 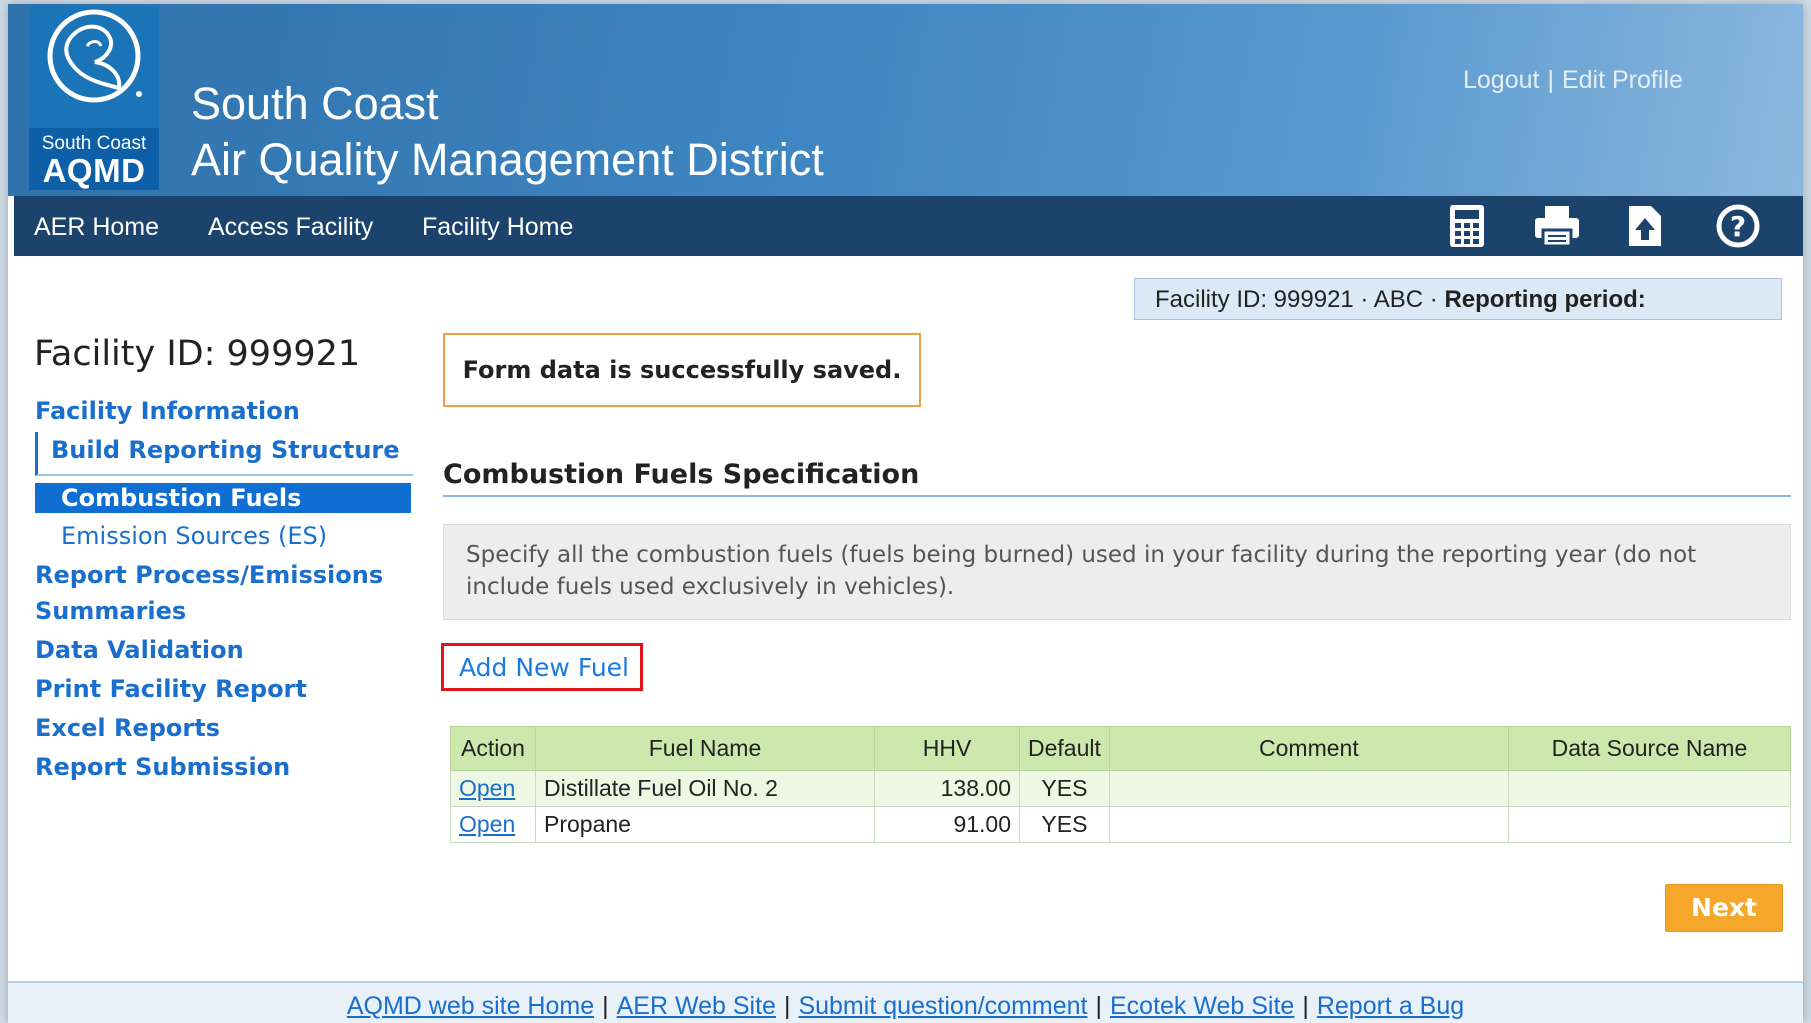 What do you see at coordinates (167, 411) in the screenshot?
I see `sidebar-item-facility-information: Facility Information` at bounding box center [167, 411].